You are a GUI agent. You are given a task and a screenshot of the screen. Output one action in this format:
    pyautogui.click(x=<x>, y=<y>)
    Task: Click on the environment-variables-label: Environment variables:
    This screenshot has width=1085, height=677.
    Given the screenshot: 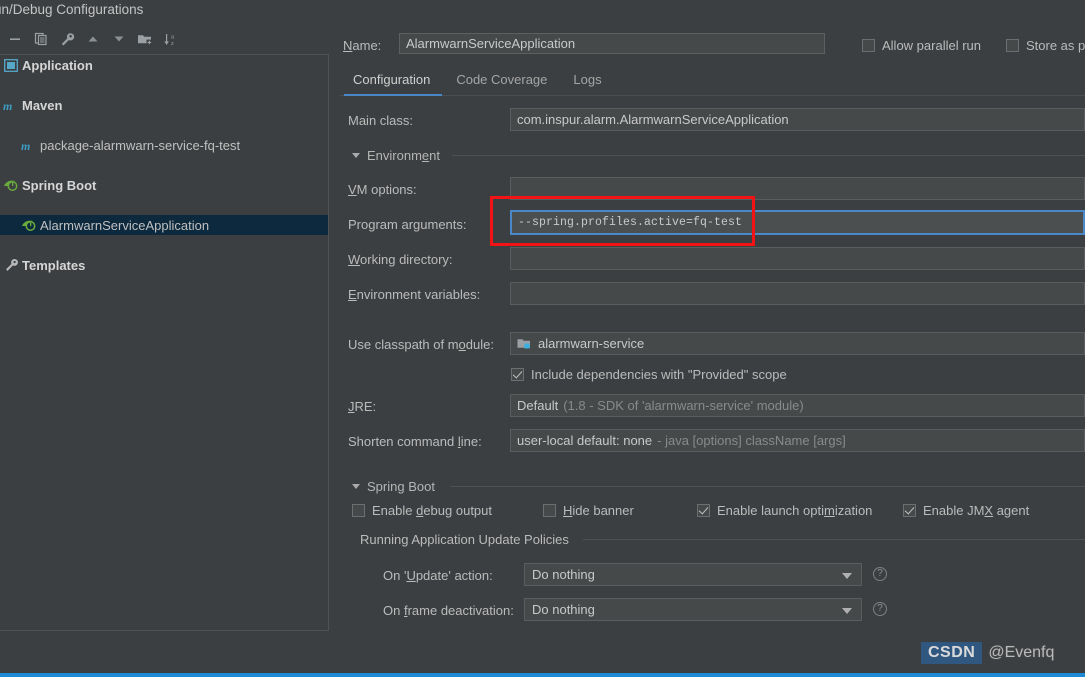 What is the action you would take?
    pyautogui.click(x=414, y=294)
    